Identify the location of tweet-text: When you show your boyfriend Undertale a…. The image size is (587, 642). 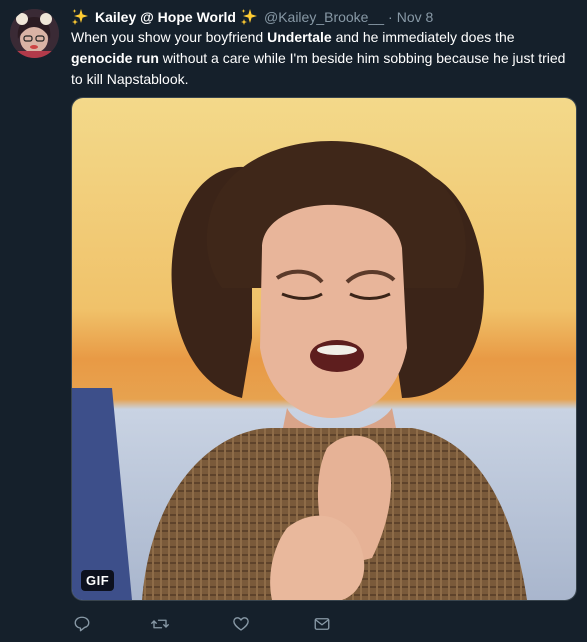
(323, 58).